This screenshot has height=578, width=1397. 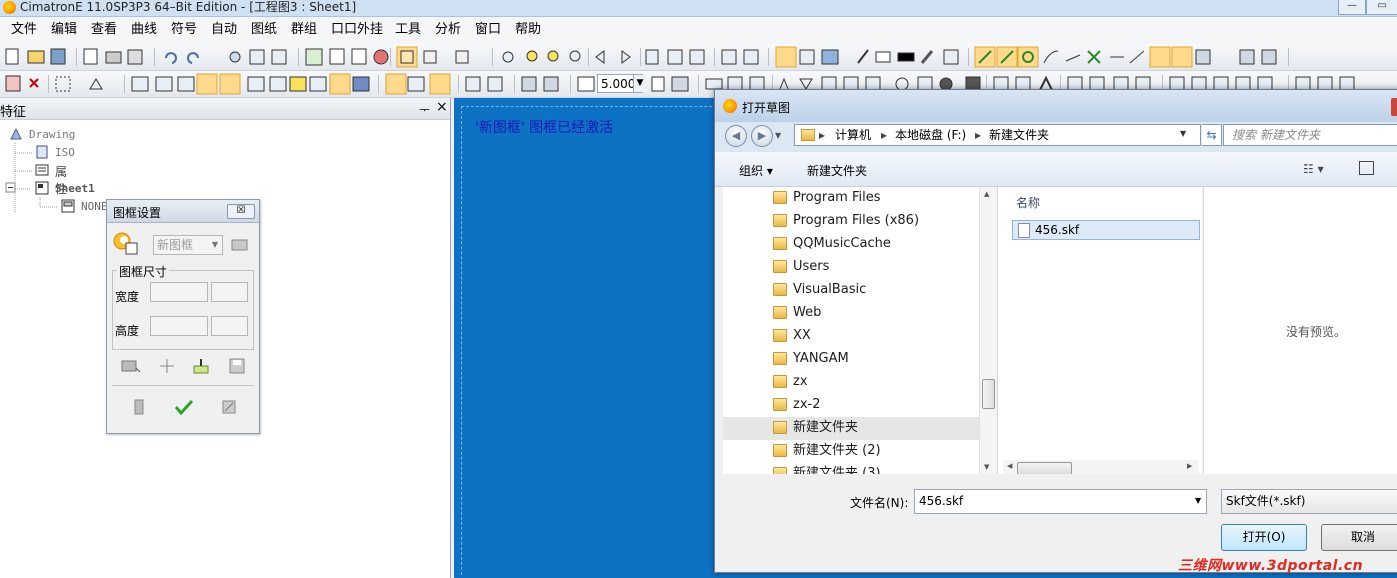 What do you see at coordinates (184, 30) in the screenshot?
I see `menu-symbol: 符号` at bounding box center [184, 30].